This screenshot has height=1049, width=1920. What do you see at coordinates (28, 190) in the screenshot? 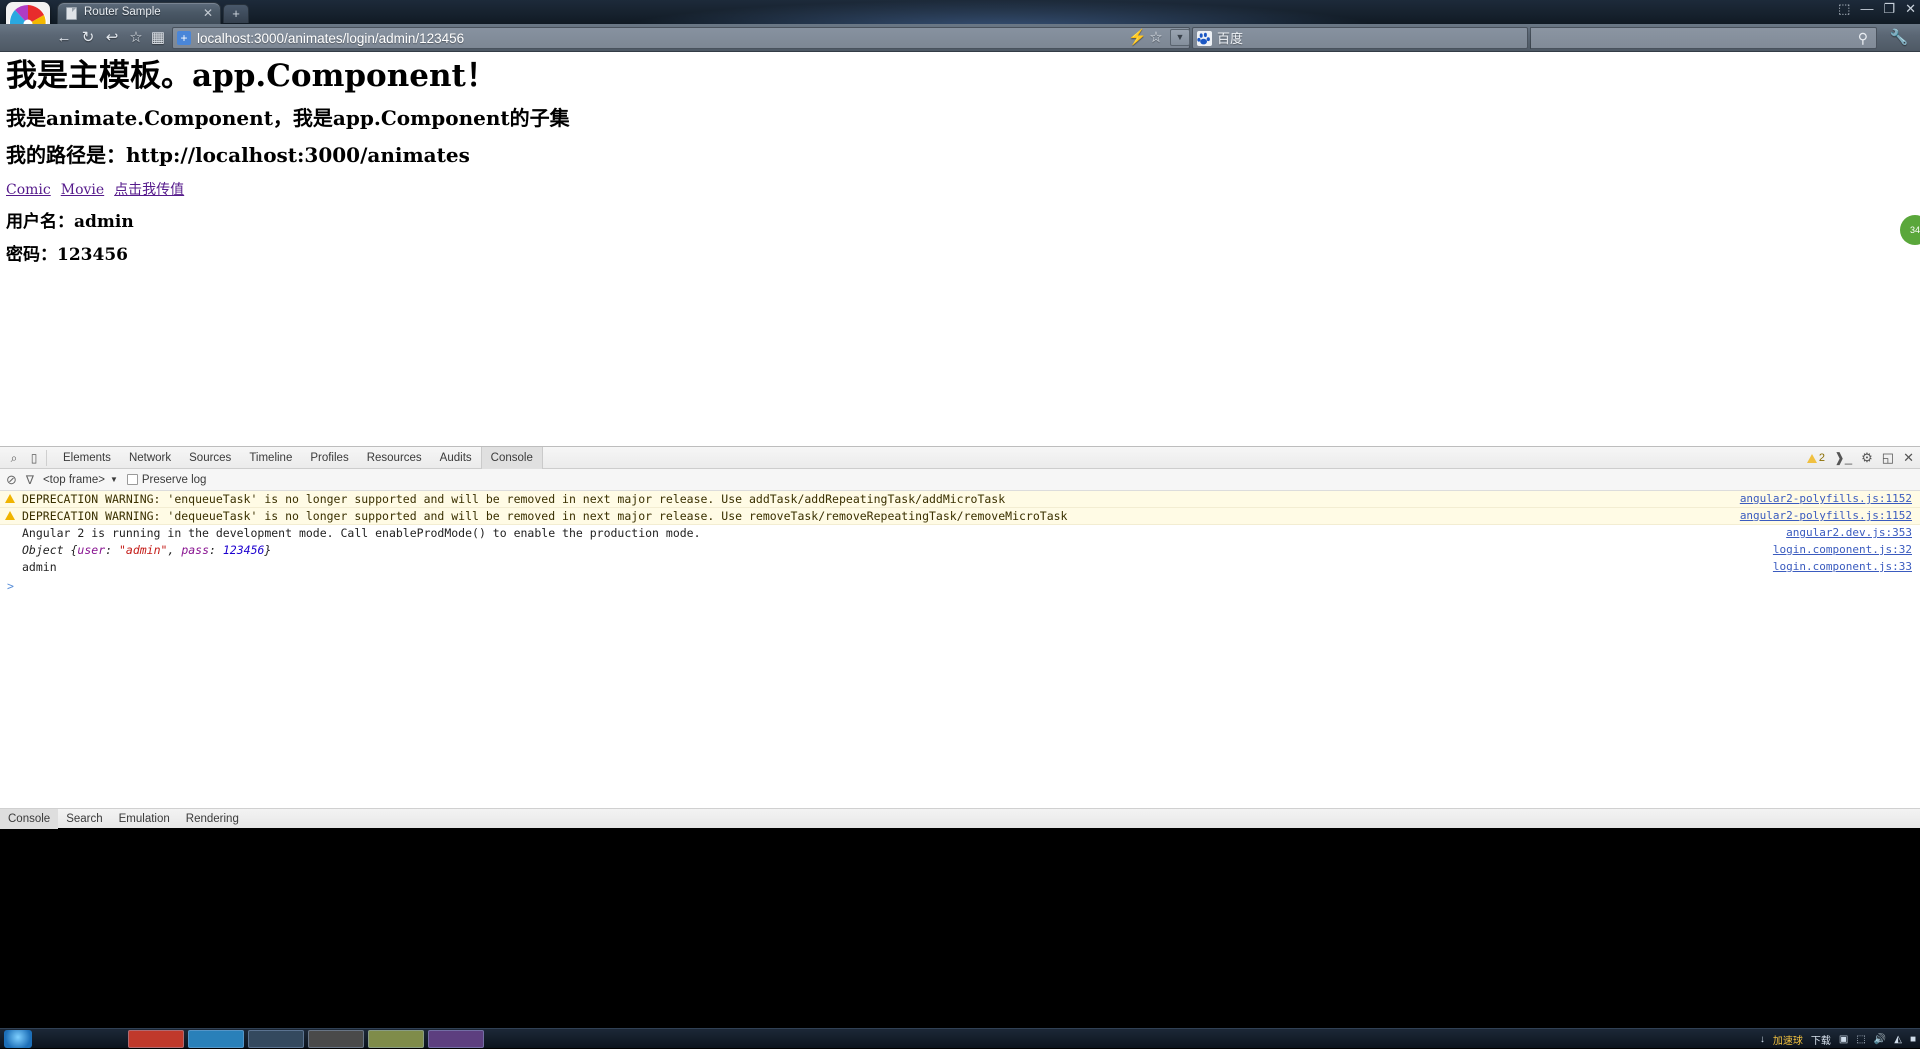
I see `link-comic: Comic` at bounding box center [28, 190].